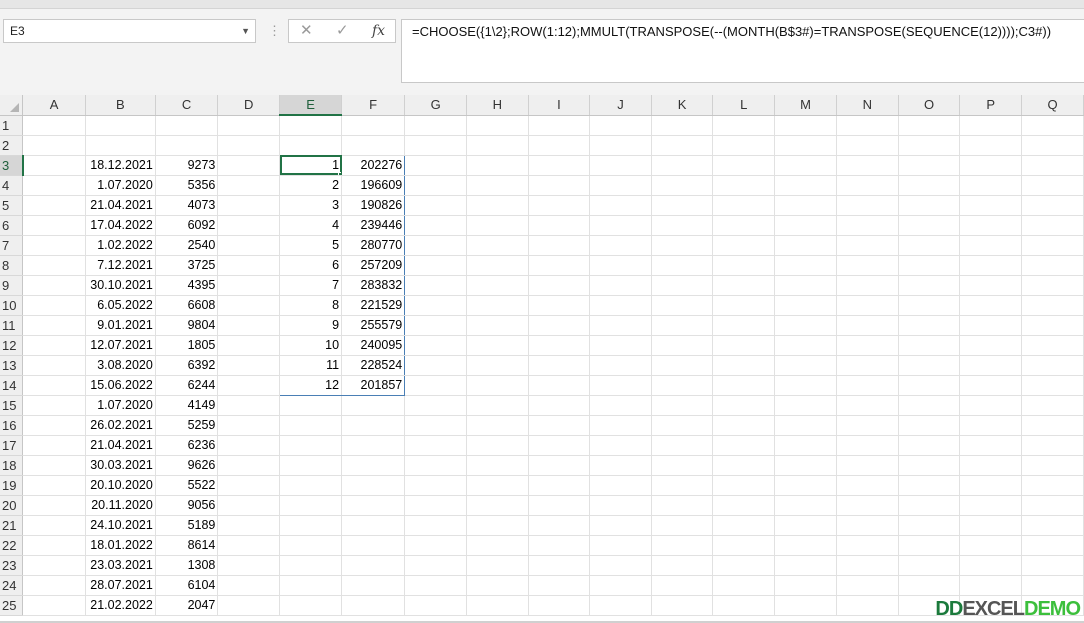  I want to click on cell-q16, so click(1052, 425).